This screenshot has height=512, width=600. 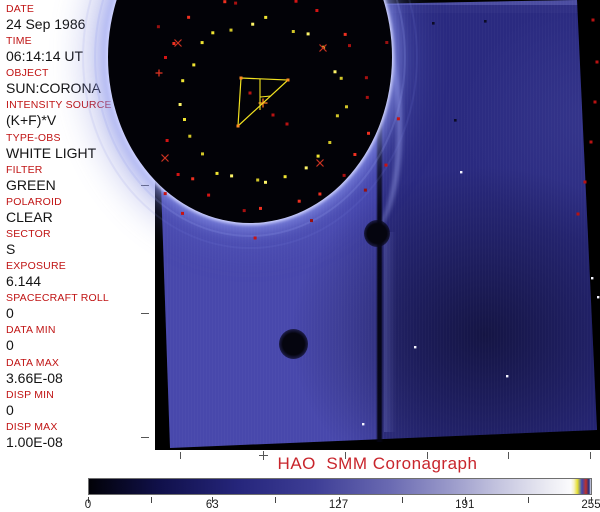 What do you see at coordinates (11, 248) in the screenshot?
I see `field-value: S` at bounding box center [11, 248].